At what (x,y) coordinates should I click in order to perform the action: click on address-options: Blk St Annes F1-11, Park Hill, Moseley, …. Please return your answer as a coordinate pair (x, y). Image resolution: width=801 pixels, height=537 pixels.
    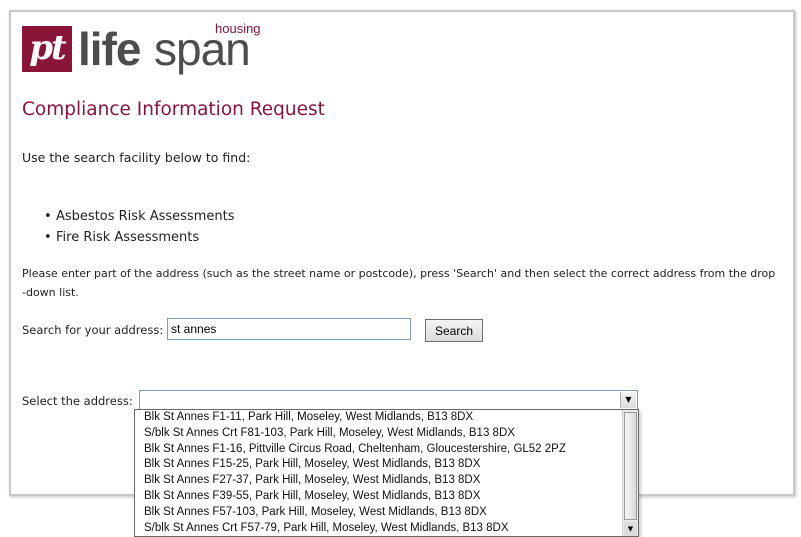
    Looking at the image, I should click on (378, 473).